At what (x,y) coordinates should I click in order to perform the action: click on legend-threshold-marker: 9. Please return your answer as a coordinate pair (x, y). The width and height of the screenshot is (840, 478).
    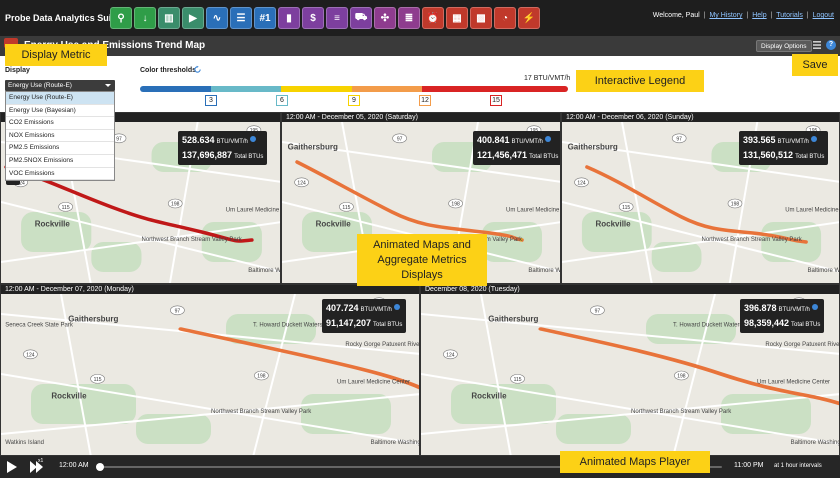
    Looking at the image, I should click on (354, 100).